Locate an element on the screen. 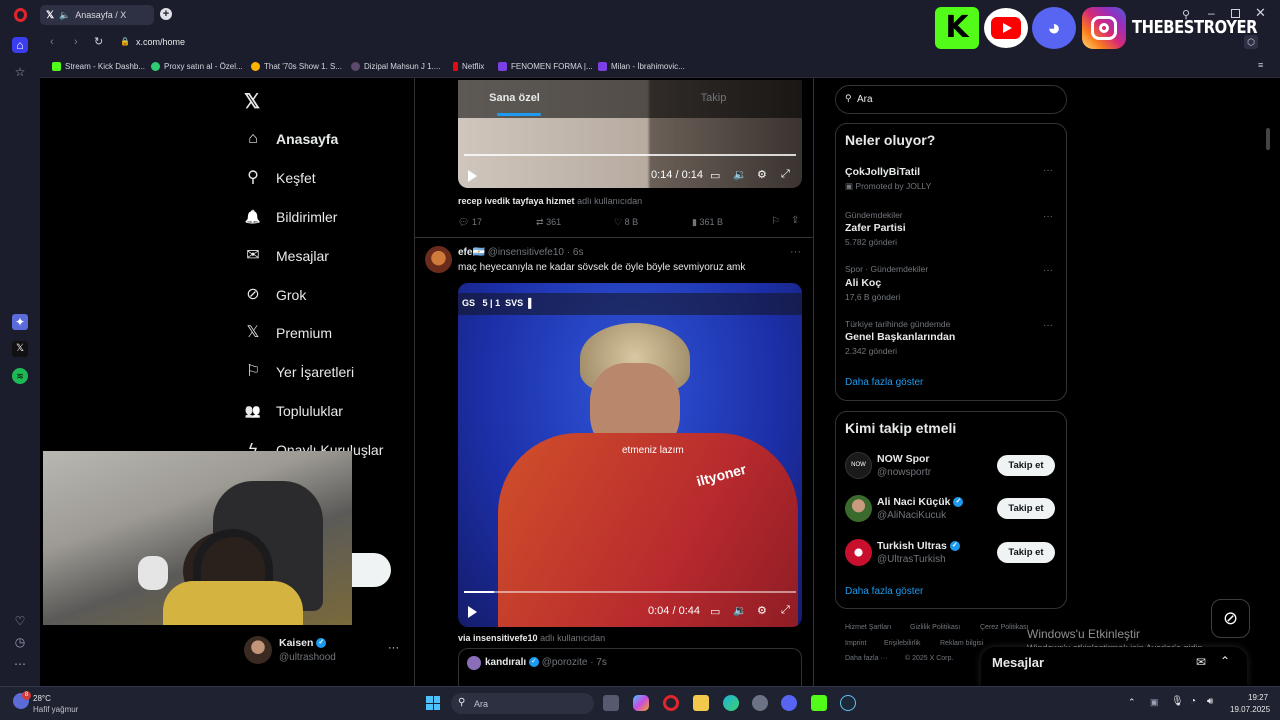 This screenshot has width=1280, height=720. tab-following: Takip is located at coordinates (713, 99).